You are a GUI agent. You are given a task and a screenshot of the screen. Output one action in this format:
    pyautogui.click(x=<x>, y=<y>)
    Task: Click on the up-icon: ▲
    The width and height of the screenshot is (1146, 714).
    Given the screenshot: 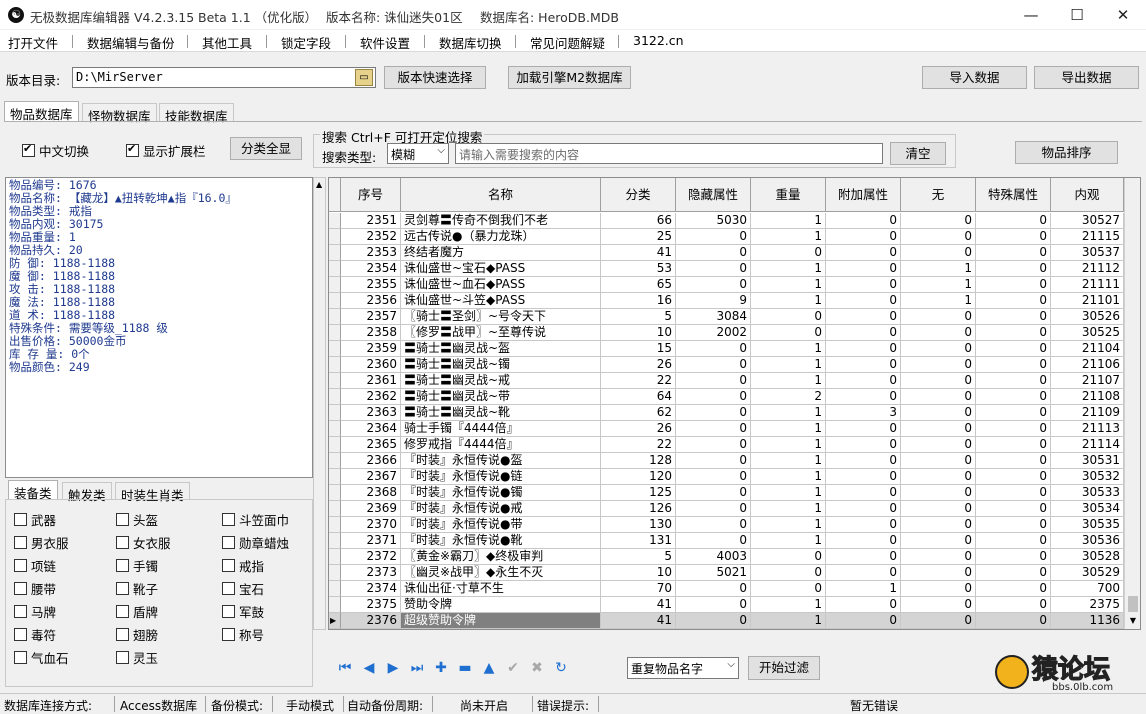 What is the action you would take?
    pyautogui.click(x=489, y=668)
    